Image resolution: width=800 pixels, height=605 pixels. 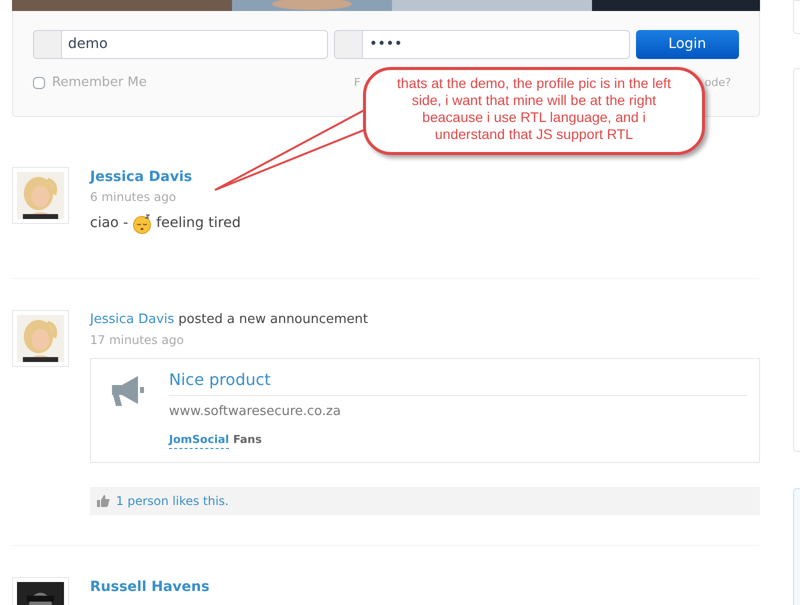 I want to click on announcement-body: www.softwaresecure.co.za, so click(x=255, y=412).